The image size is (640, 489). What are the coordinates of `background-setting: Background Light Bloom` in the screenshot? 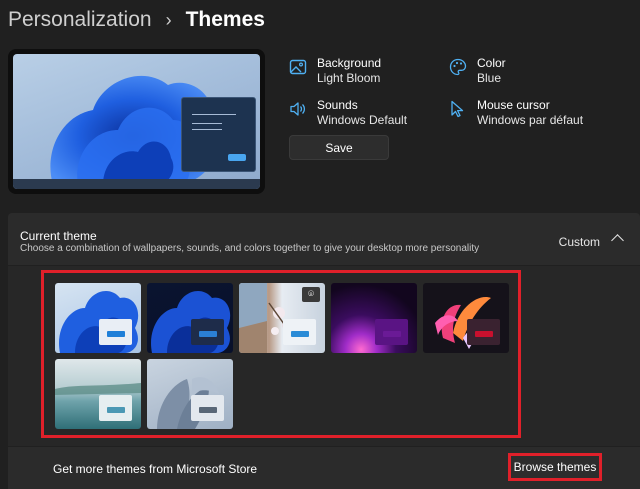 It's located at (335, 71).